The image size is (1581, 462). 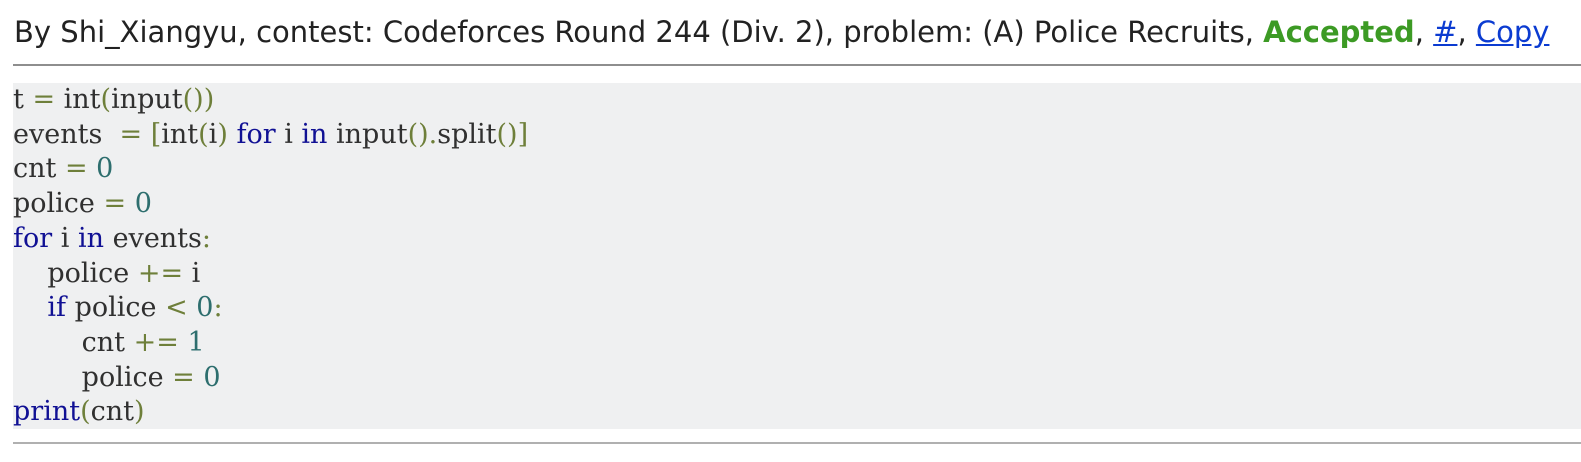 What do you see at coordinates (1445, 32) in the screenshot?
I see `permalink-link: #` at bounding box center [1445, 32].